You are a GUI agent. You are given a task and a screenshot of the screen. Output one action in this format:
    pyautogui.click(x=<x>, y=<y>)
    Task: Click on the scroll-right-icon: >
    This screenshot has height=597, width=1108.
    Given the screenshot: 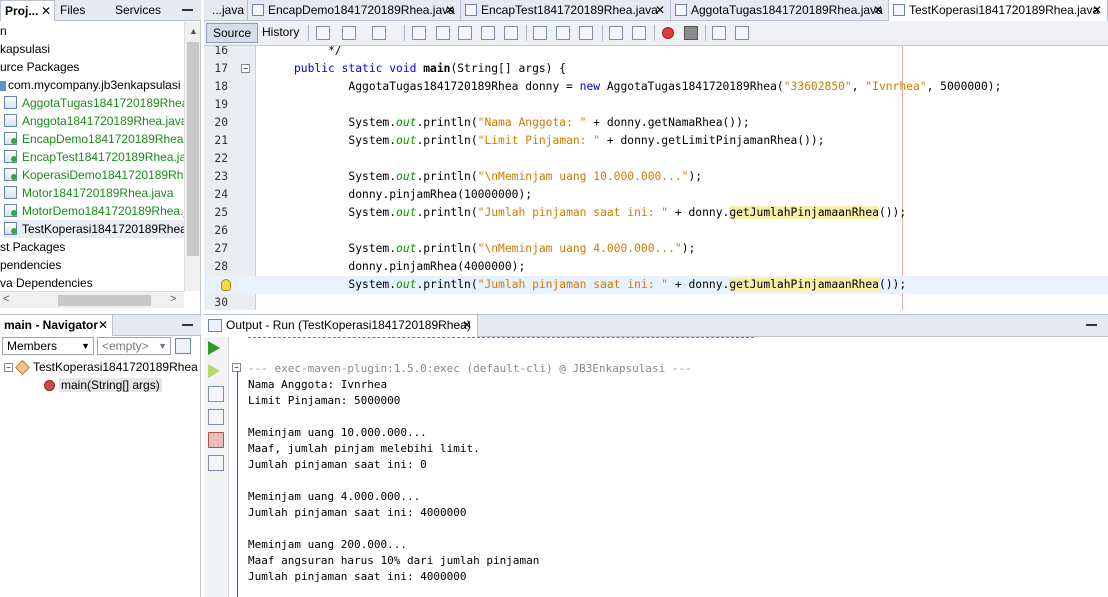 What is the action you would take?
    pyautogui.click(x=173, y=299)
    